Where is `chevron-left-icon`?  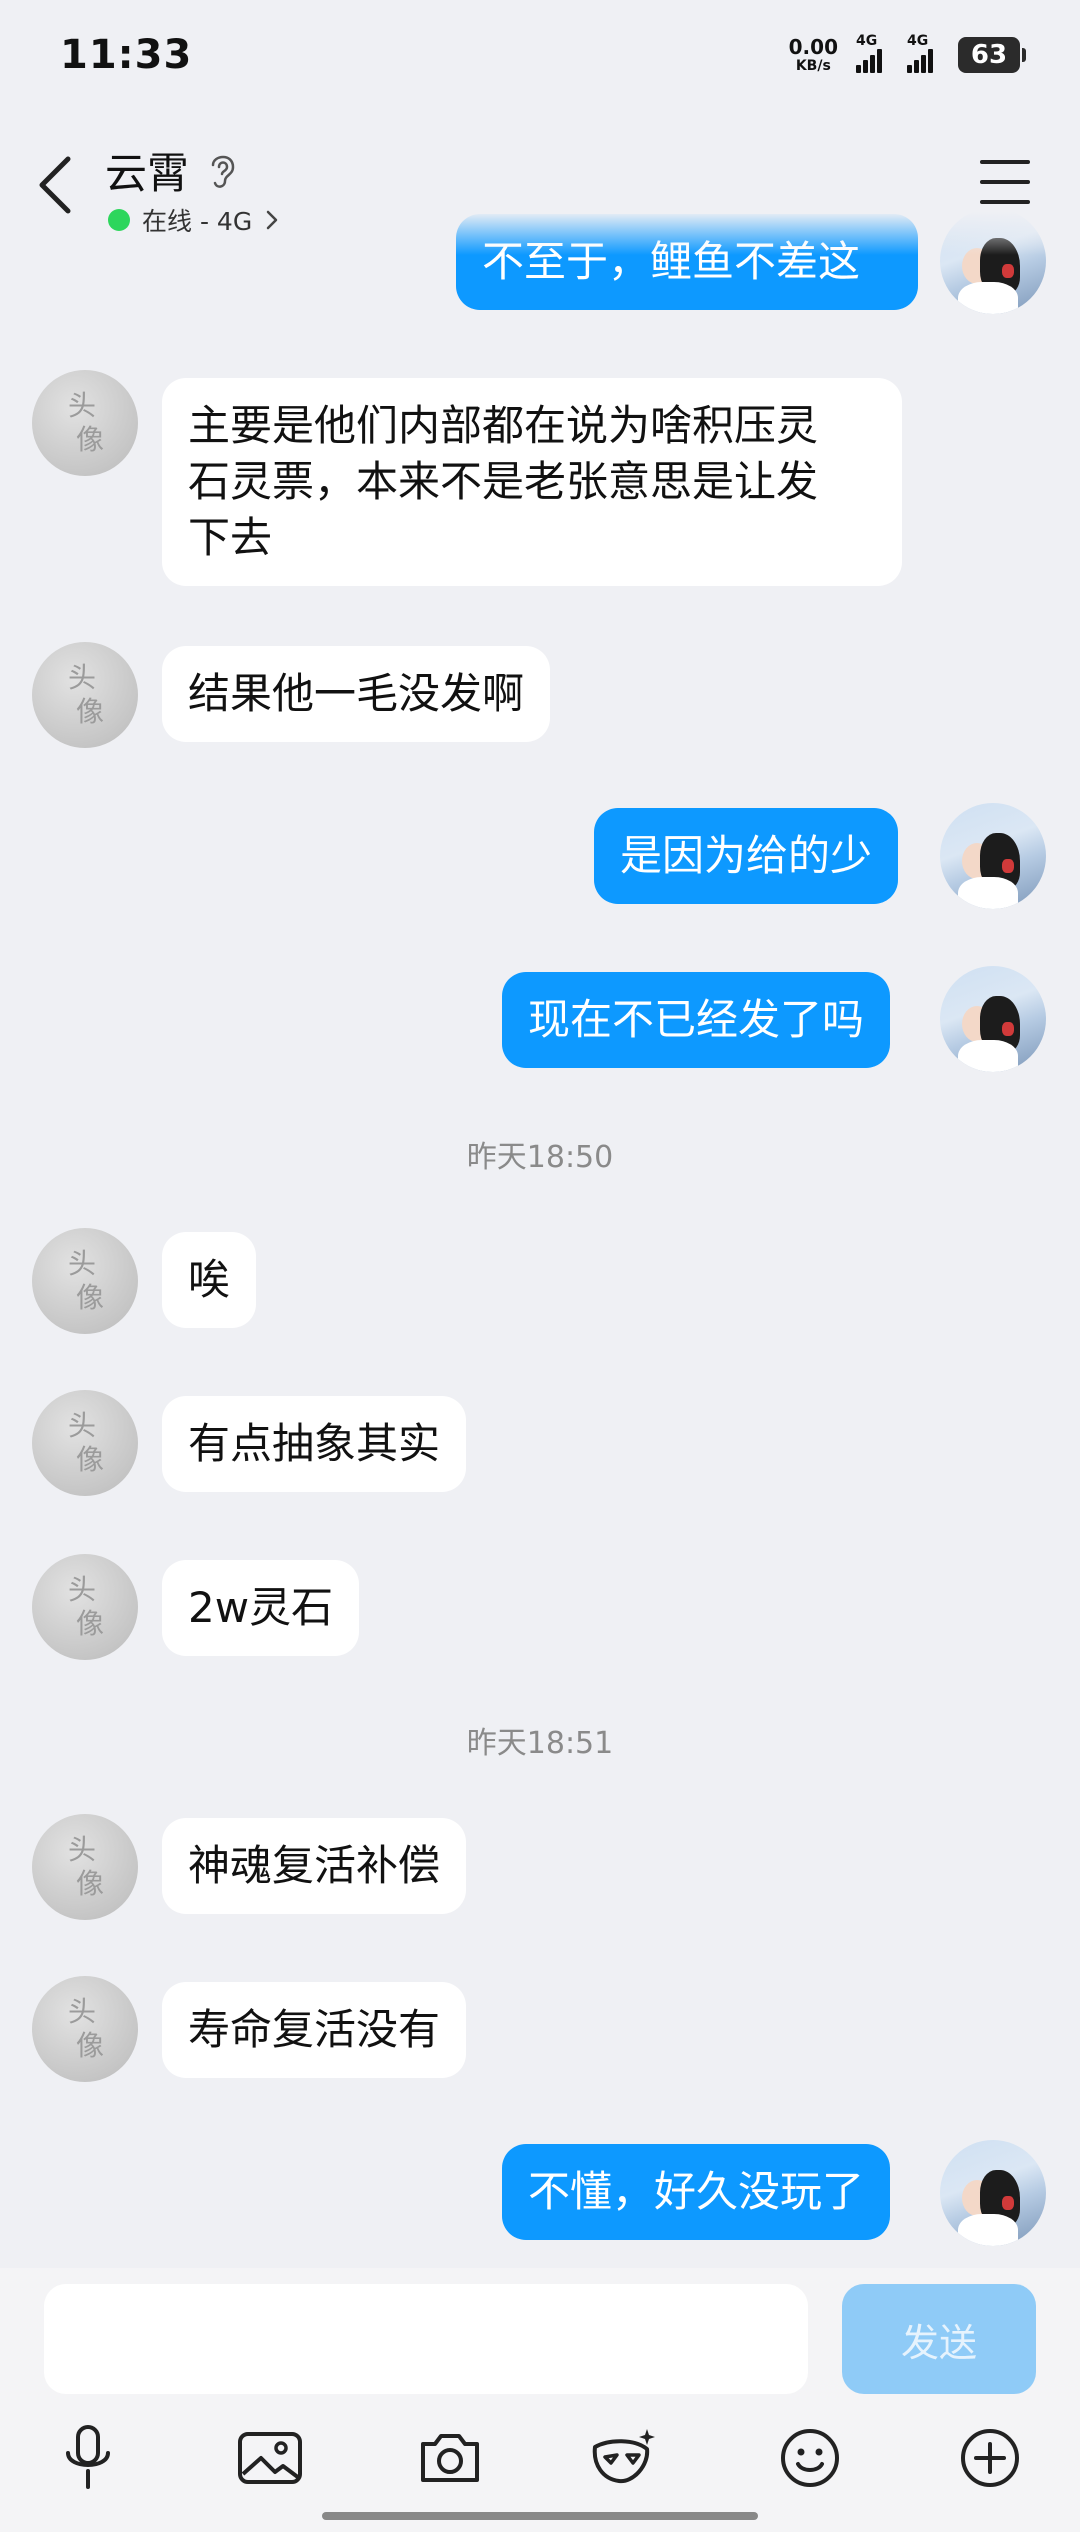
chevron-left-icon is located at coordinates (55, 185).